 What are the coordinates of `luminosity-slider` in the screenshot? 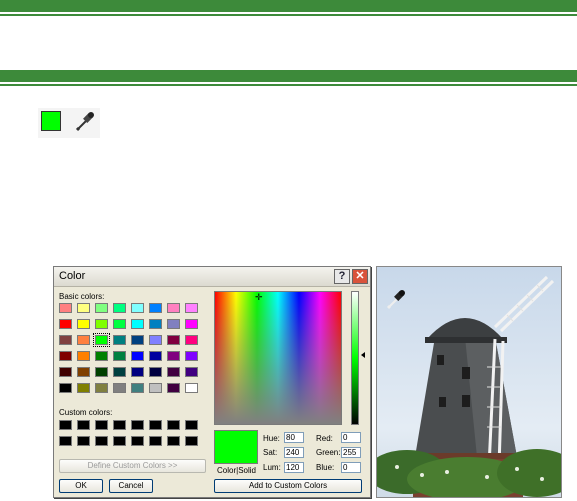 It's located at (355, 358).